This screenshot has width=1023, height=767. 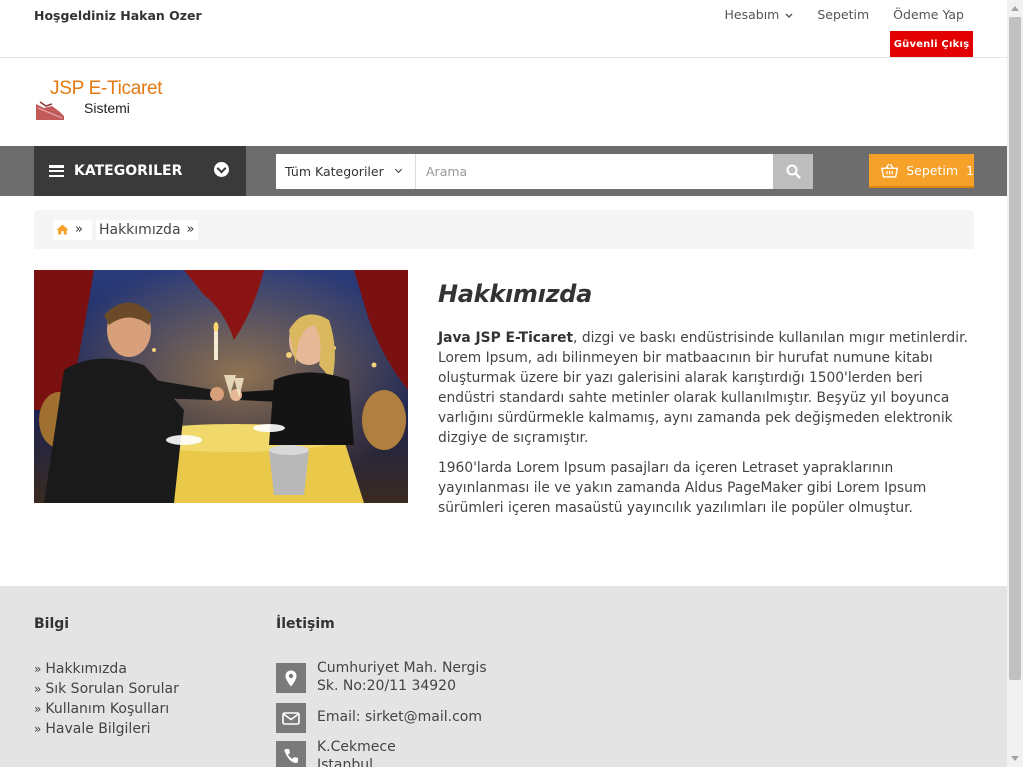 What do you see at coordinates (1015, 348) in the screenshot?
I see `scrollbar-thumb` at bounding box center [1015, 348].